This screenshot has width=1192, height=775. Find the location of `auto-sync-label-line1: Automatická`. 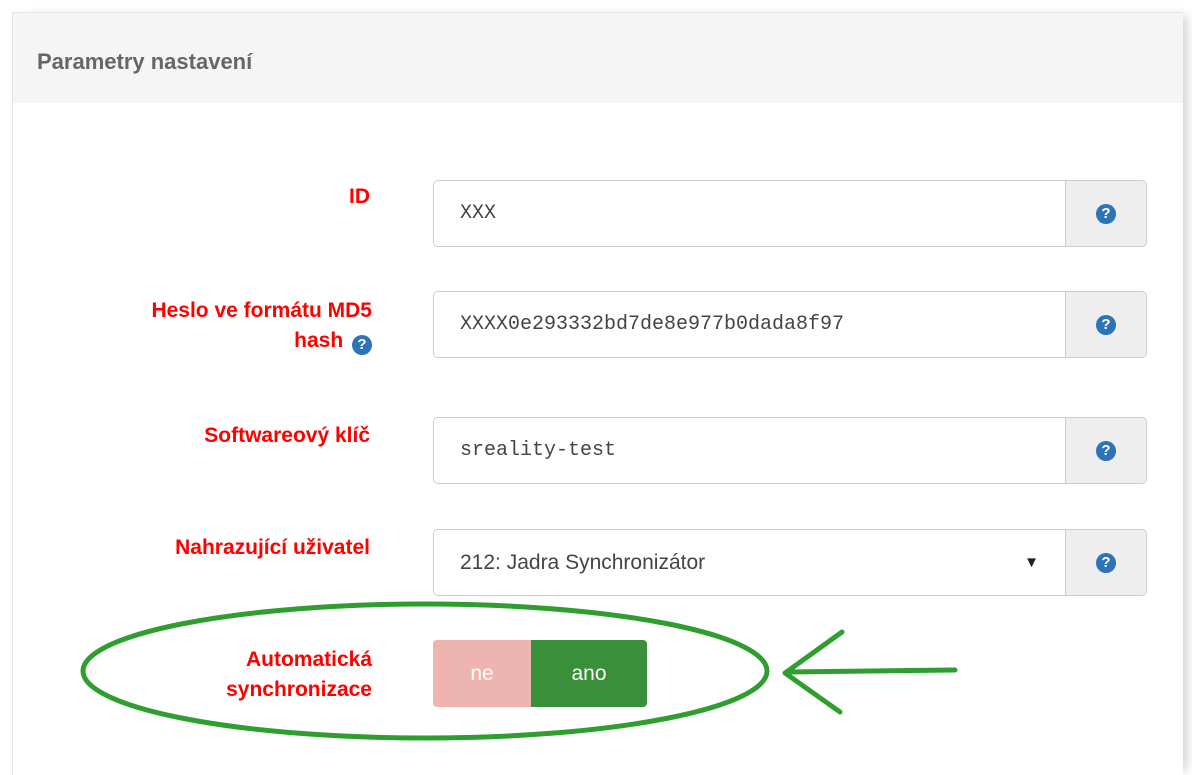

auto-sync-label-line1: Automatická is located at coordinates (308, 659).